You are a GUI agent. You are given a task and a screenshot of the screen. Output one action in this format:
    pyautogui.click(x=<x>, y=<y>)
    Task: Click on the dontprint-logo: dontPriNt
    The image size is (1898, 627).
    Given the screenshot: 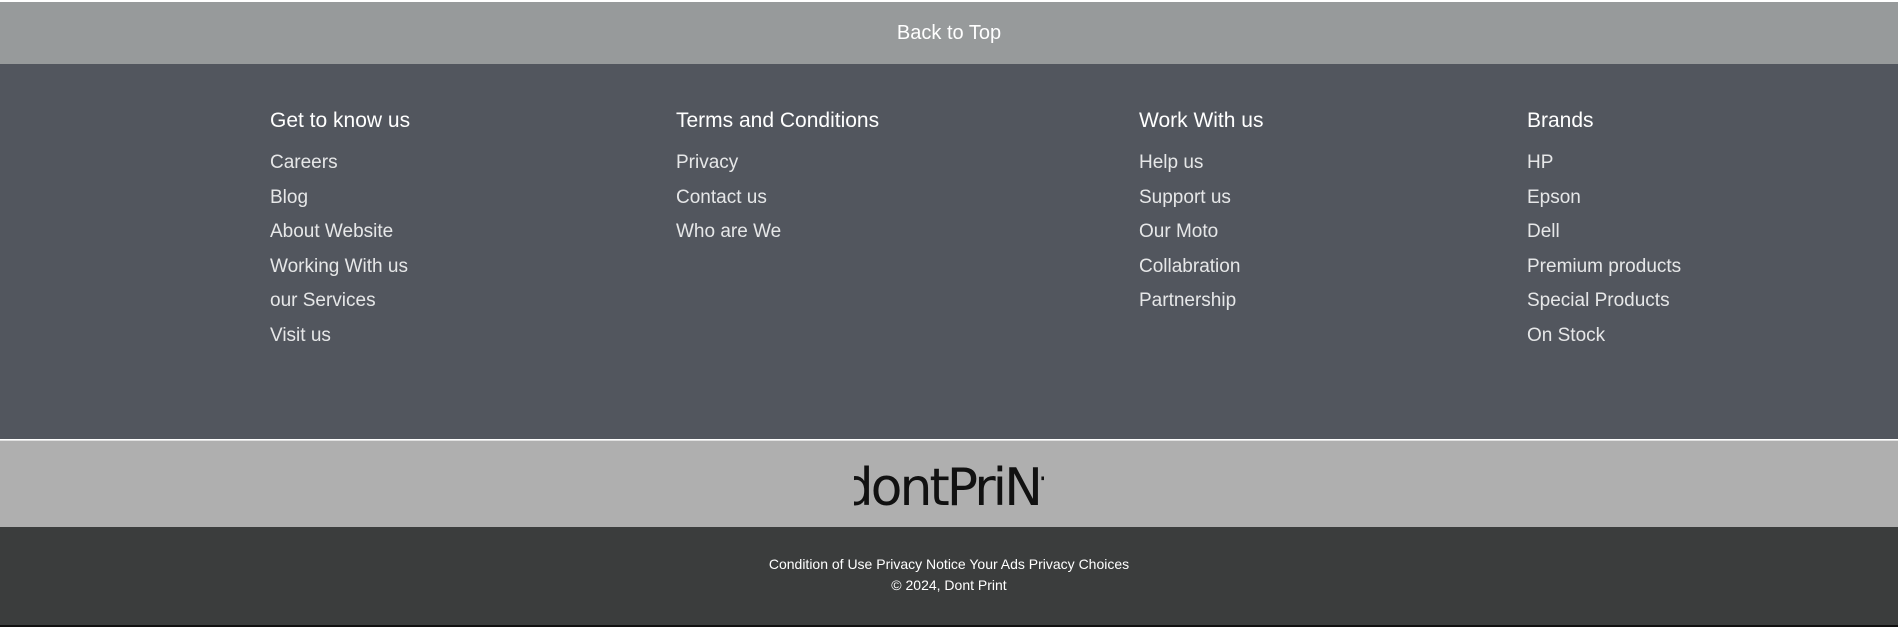 What is the action you would take?
    pyautogui.click(x=949, y=485)
    